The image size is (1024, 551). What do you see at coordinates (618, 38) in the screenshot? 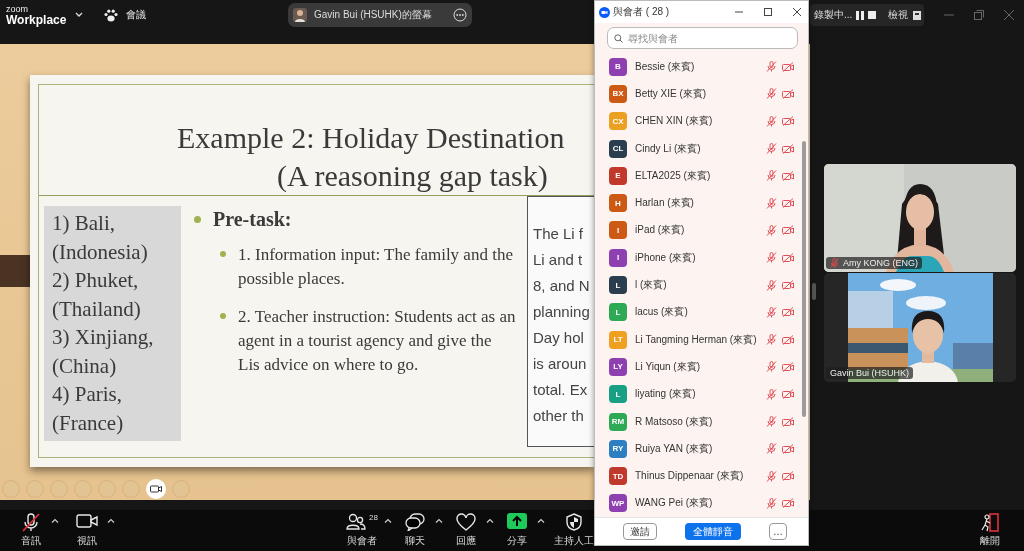
I see `search-icon` at bounding box center [618, 38].